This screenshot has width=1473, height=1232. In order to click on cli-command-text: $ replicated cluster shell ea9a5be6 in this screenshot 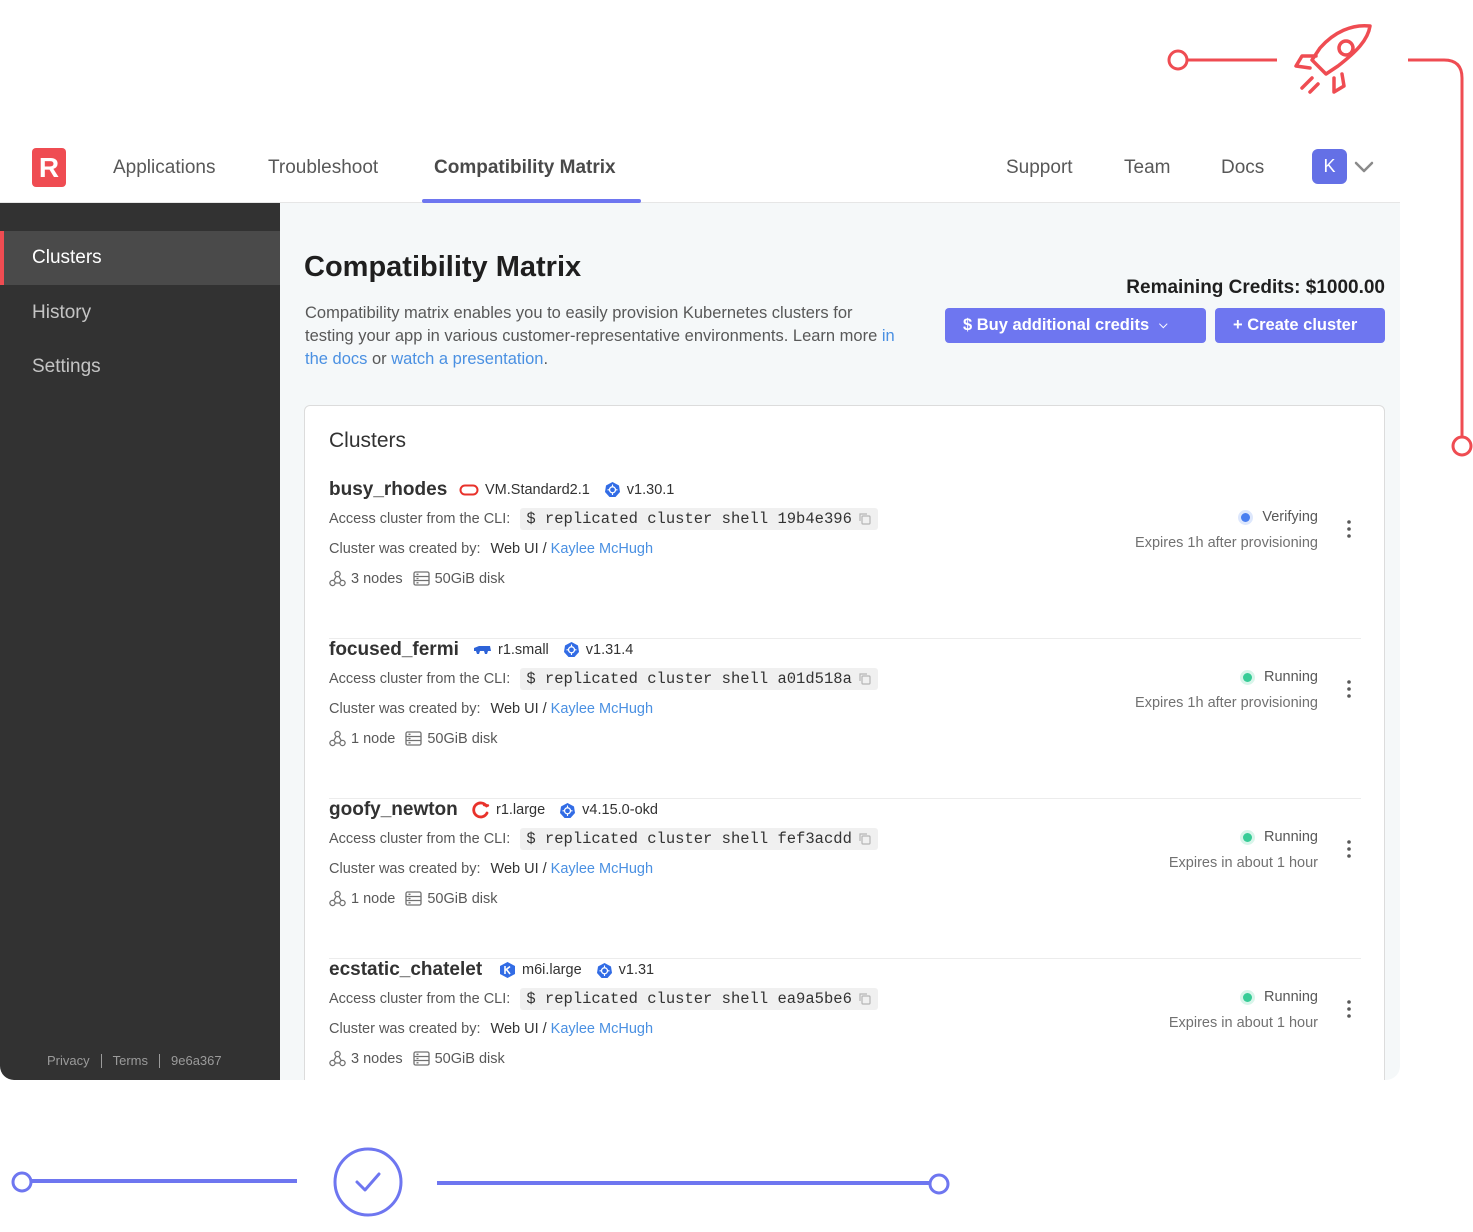, I will do `click(689, 999)`.